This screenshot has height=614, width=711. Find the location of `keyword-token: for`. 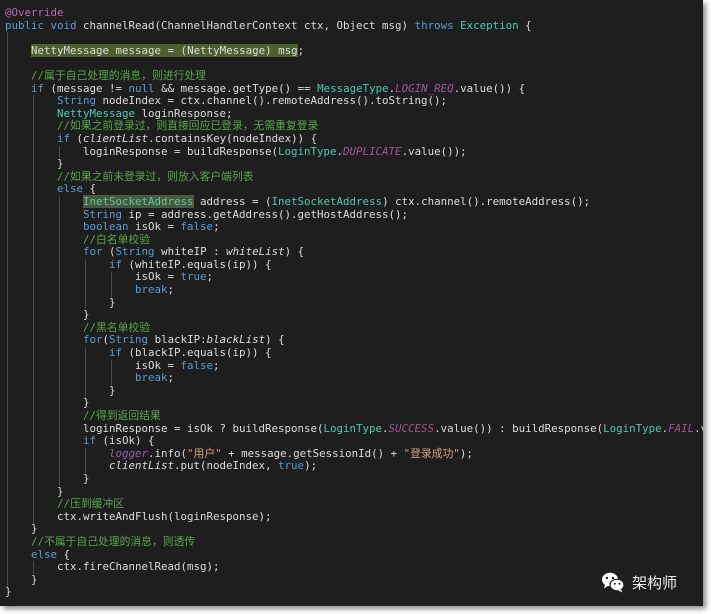

keyword-token: for is located at coordinates (93, 252).